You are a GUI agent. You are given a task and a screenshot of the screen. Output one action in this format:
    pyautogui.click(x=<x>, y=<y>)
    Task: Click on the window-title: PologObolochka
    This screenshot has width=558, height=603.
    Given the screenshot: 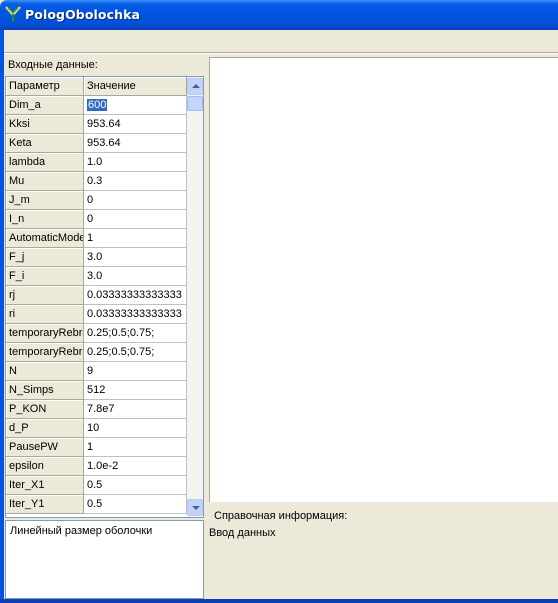 What is the action you would take?
    pyautogui.click(x=83, y=14)
    